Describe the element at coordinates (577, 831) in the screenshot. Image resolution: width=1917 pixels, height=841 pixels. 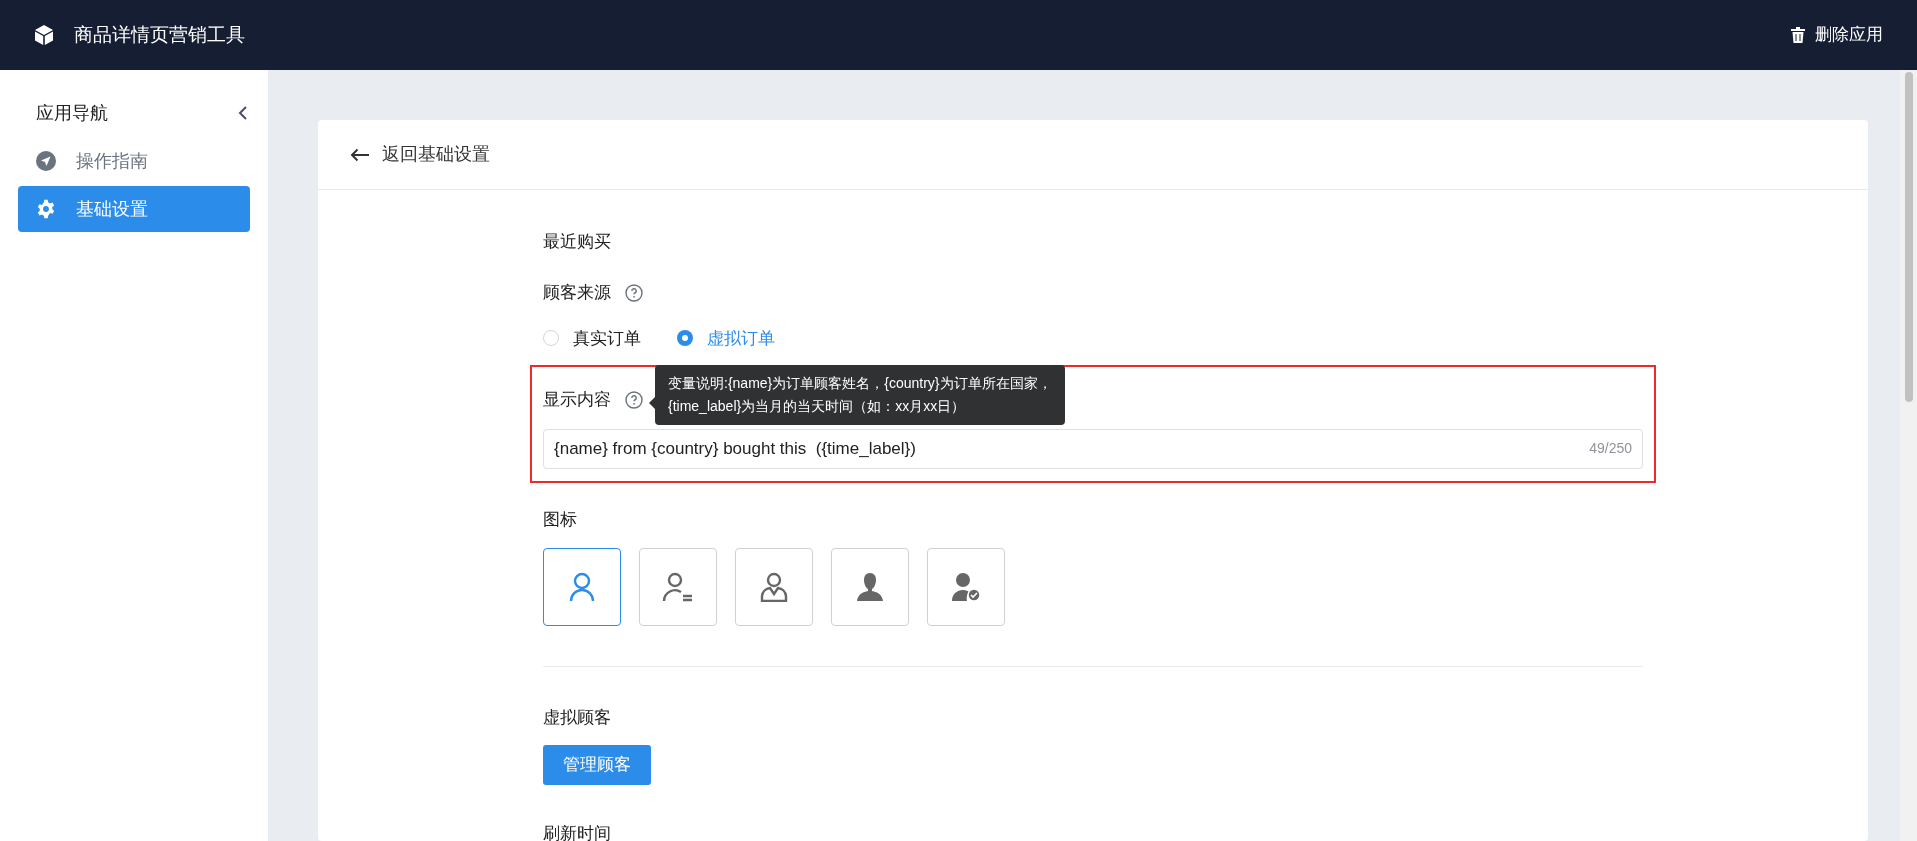
I see `field-label: 刷新时间` at that location.